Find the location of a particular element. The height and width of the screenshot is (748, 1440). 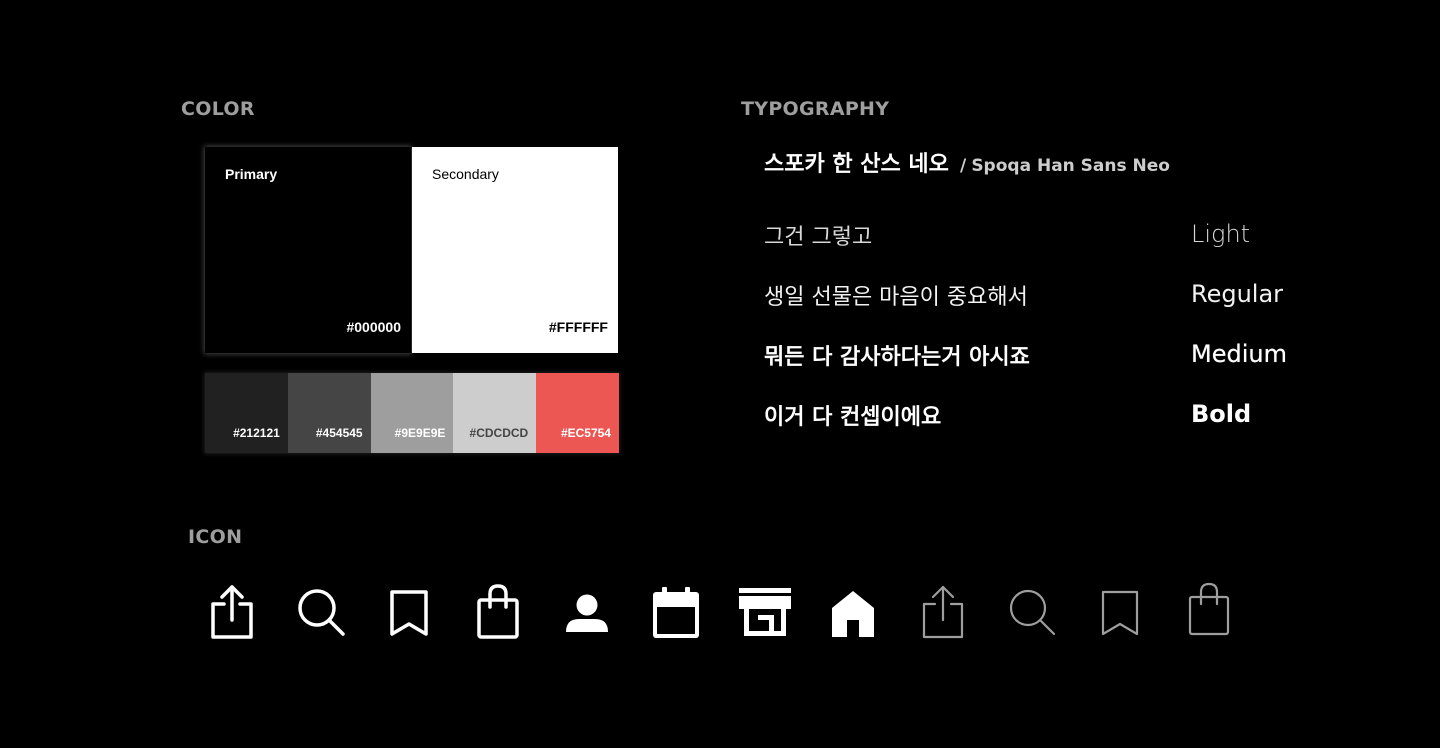

secondary-color-swatch: Secondary #FFFFFF is located at coordinates (515, 250).